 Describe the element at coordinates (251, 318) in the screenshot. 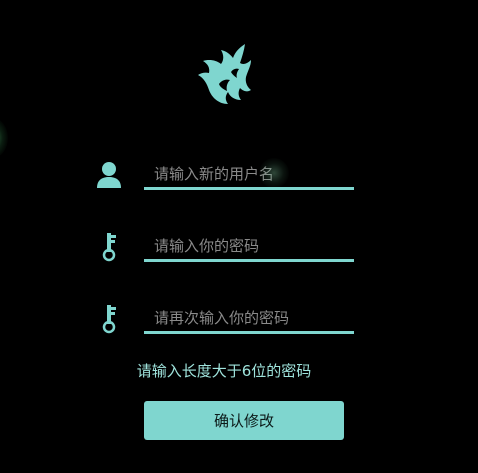

I see `confirm-password-input` at that location.